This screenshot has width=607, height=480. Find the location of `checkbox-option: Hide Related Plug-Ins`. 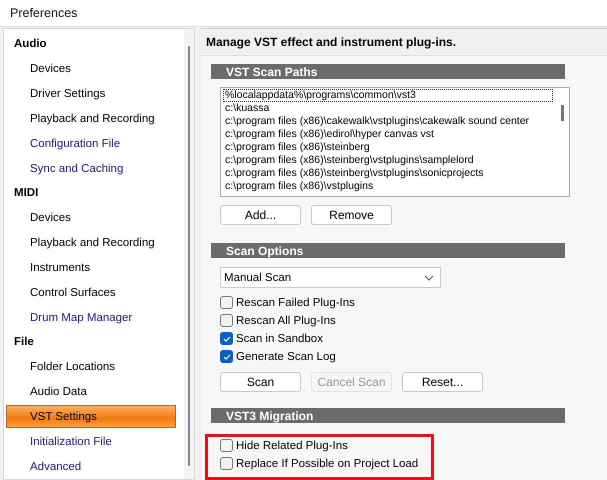

checkbox-option: Hide Related Plug-Ins is located at coordinates (413, 445).